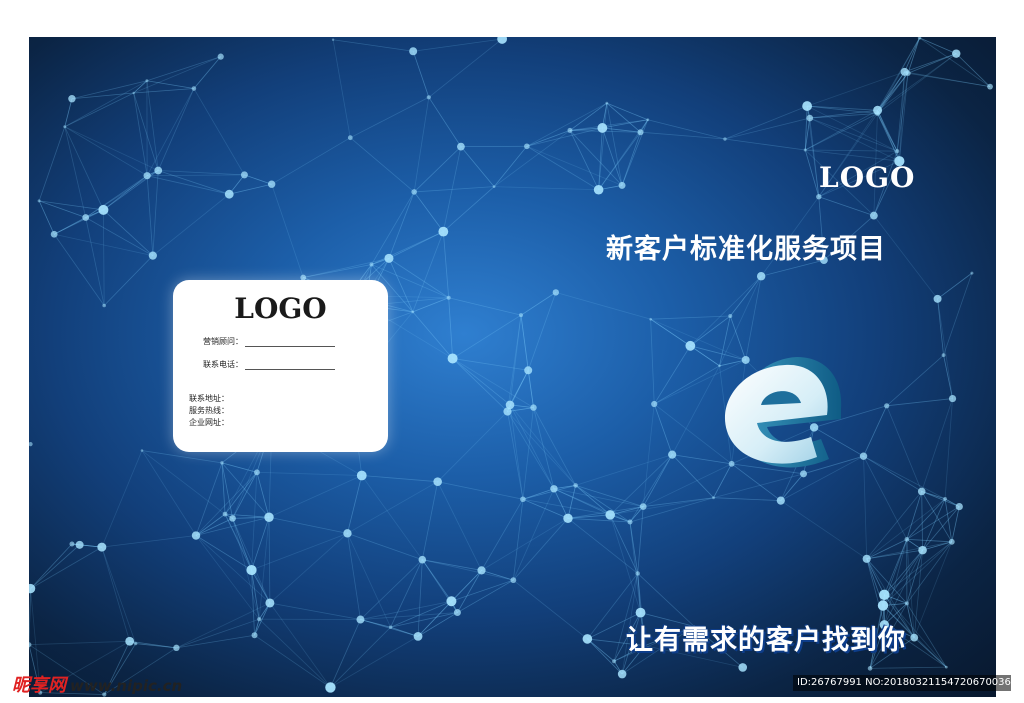  Describe the element at coordinates (223, 341) in the screenshot. I see `field-label: 营销顾问：` at that location.